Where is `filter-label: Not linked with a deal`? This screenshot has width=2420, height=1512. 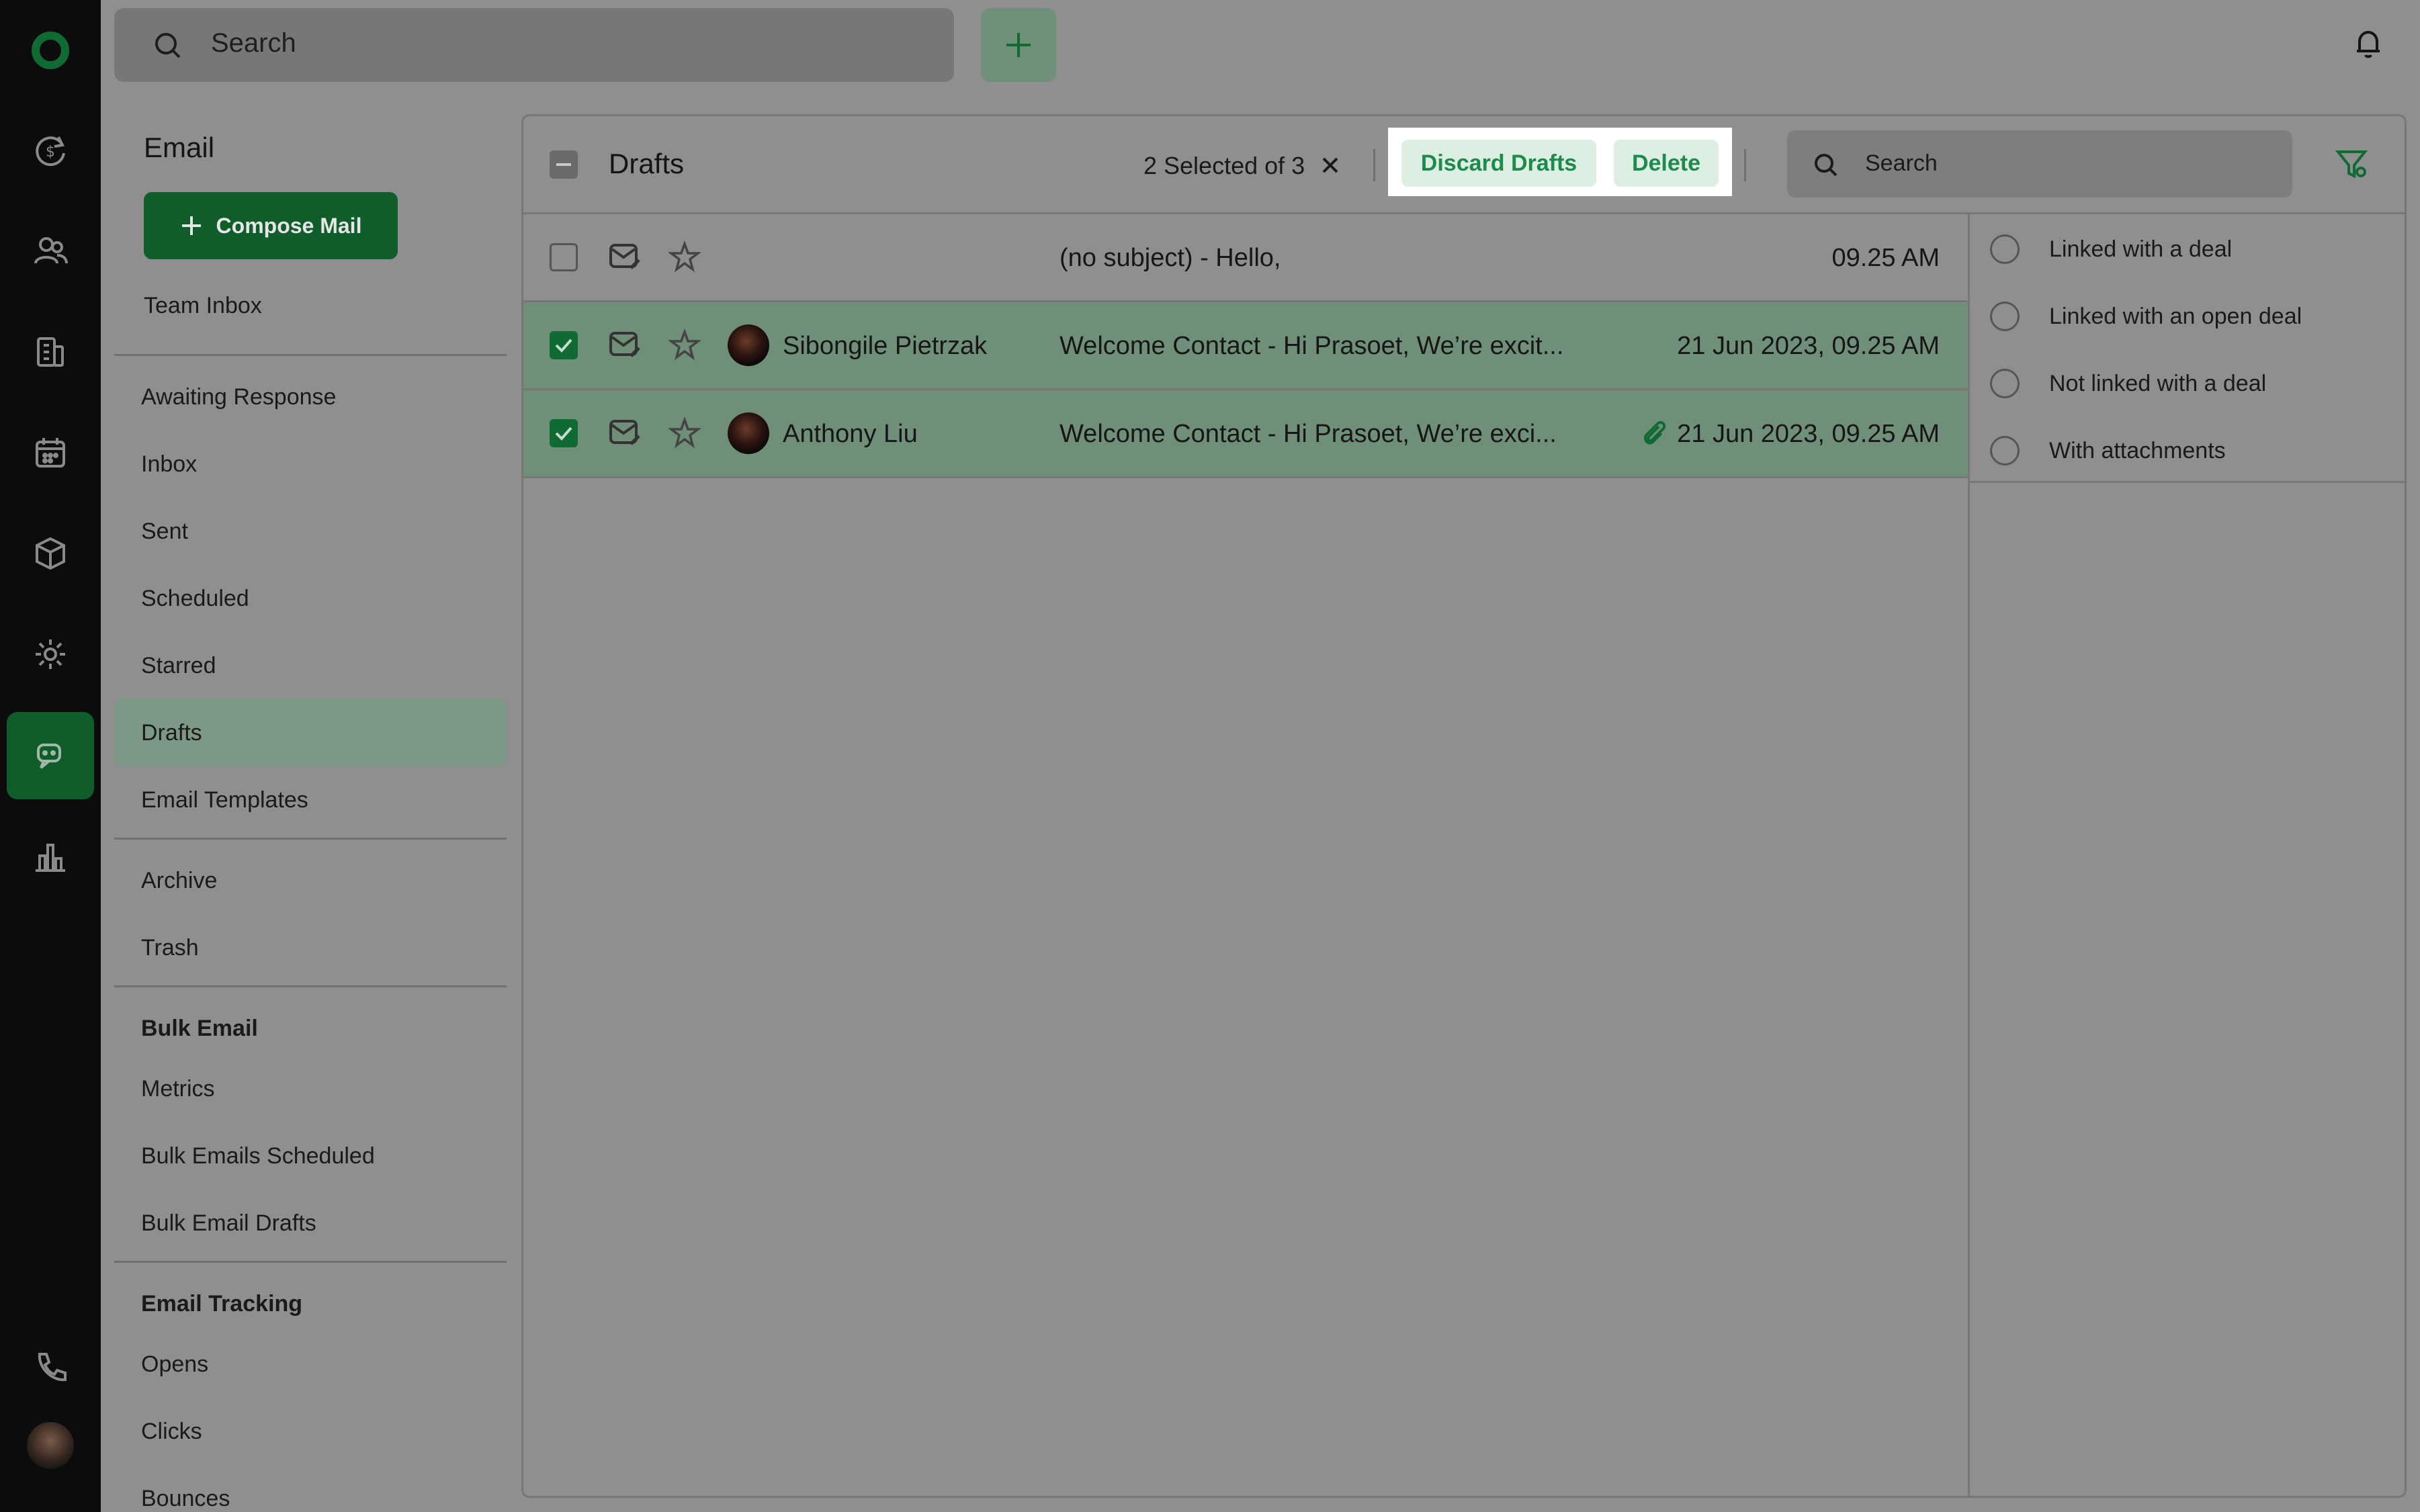 filter-label: Not linked with a deal is located at coordinates (2158, 383).